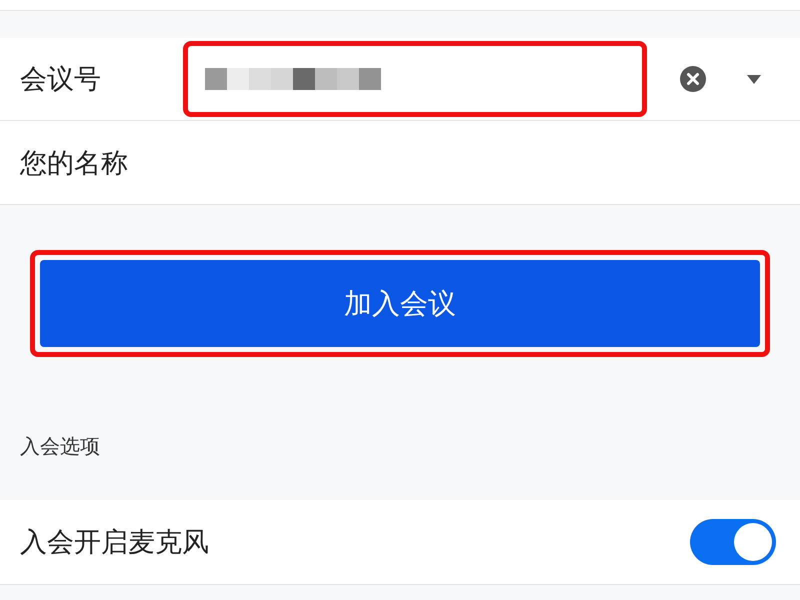 The image size is (800, 600). Describe the element at coordinates (400, 163) in the screenshot. I see `name-field: 您的名称` at that location.